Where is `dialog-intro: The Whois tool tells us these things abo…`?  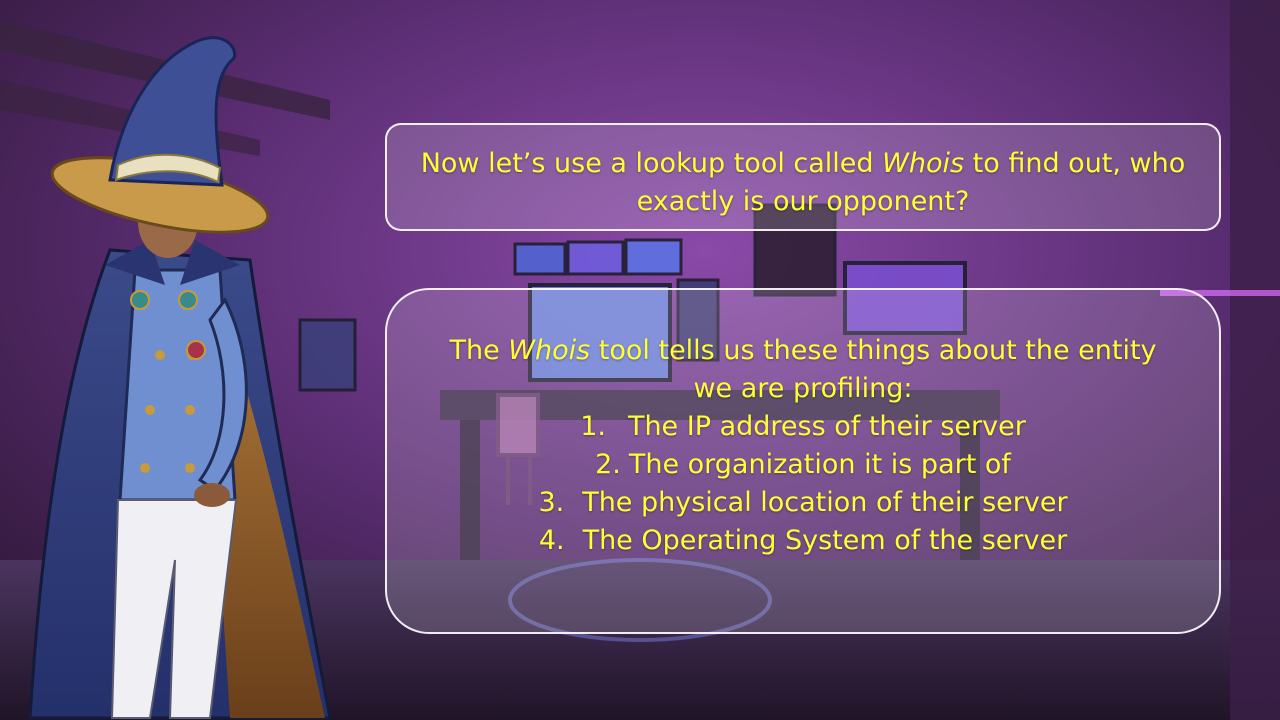
dialog-intro: The Whois tool tells us these things abo… is located at coordinates (803, 369).